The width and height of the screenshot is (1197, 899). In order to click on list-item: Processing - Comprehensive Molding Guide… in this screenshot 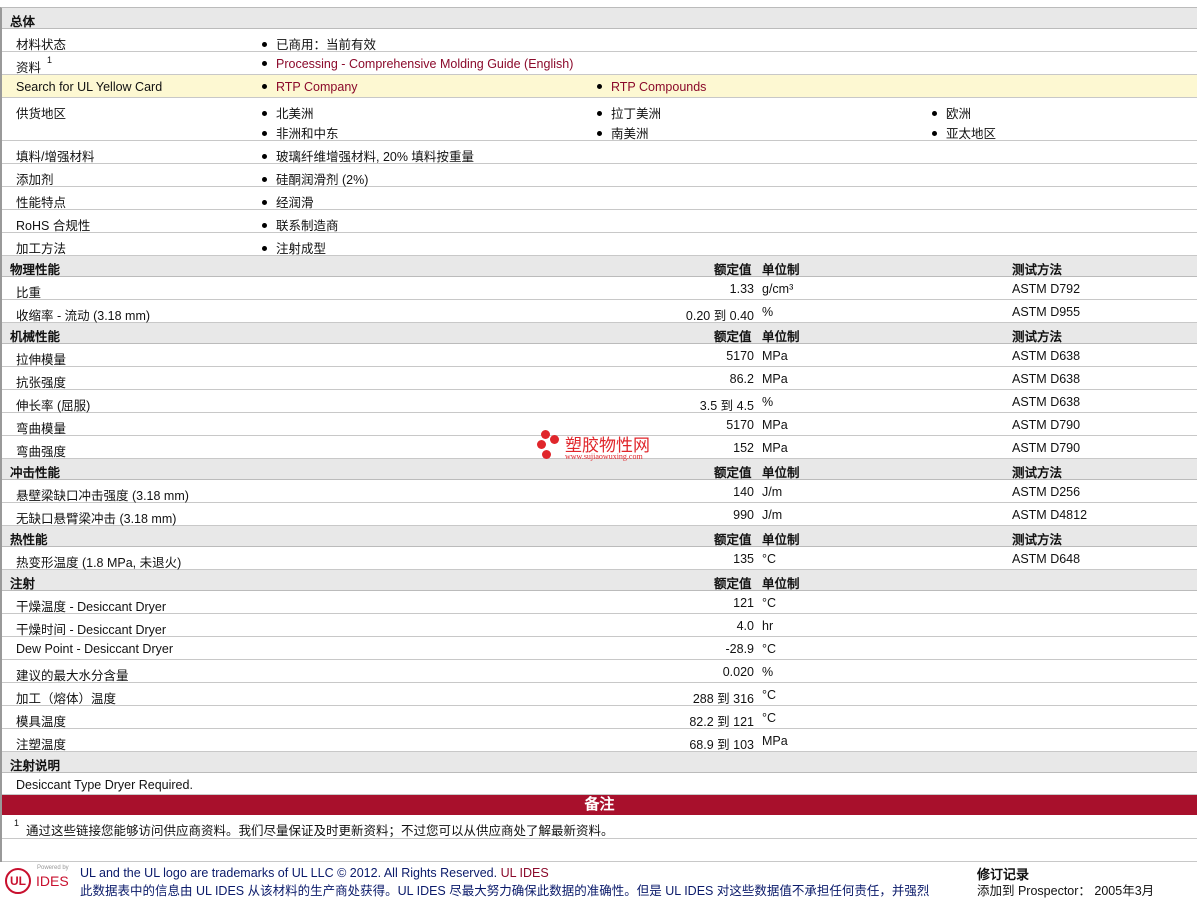, I will do `click(416, 64)`.